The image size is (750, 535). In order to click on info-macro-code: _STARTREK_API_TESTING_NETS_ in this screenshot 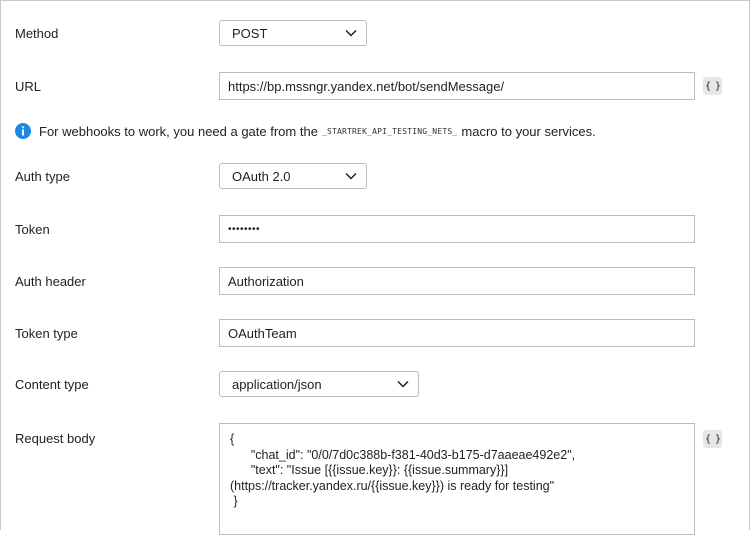, I will do `click(389, 131)`.